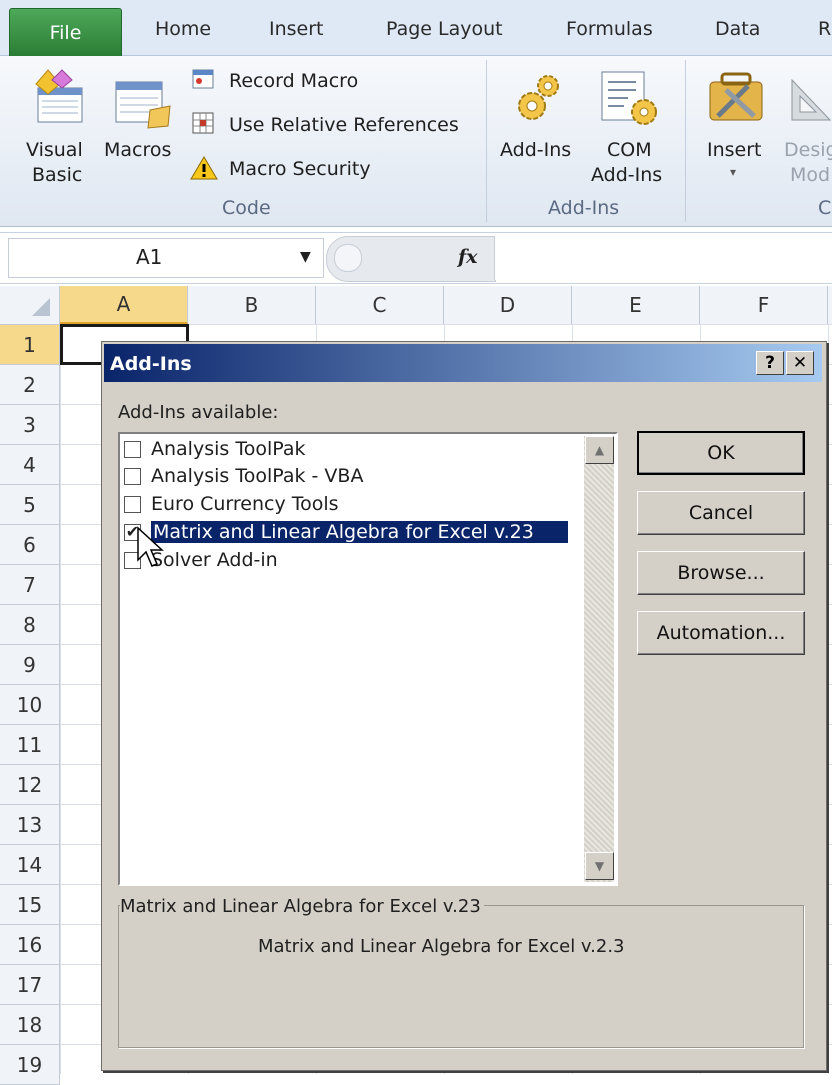 Image resolution: width=832 pixels, height=1085 pixels. Describe the element at coordinates (124, 305) in the screenshot. I see `column-header-a: A` at that location.